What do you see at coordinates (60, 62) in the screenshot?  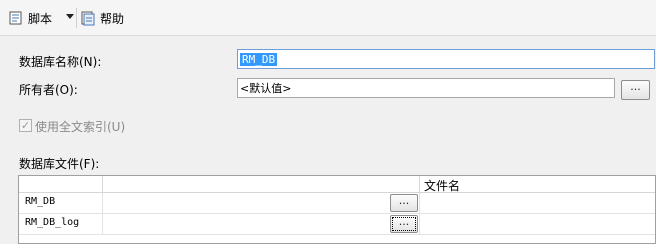 I see `db-name-label: 数据库名称(N):` at bounding box center [60, 62].